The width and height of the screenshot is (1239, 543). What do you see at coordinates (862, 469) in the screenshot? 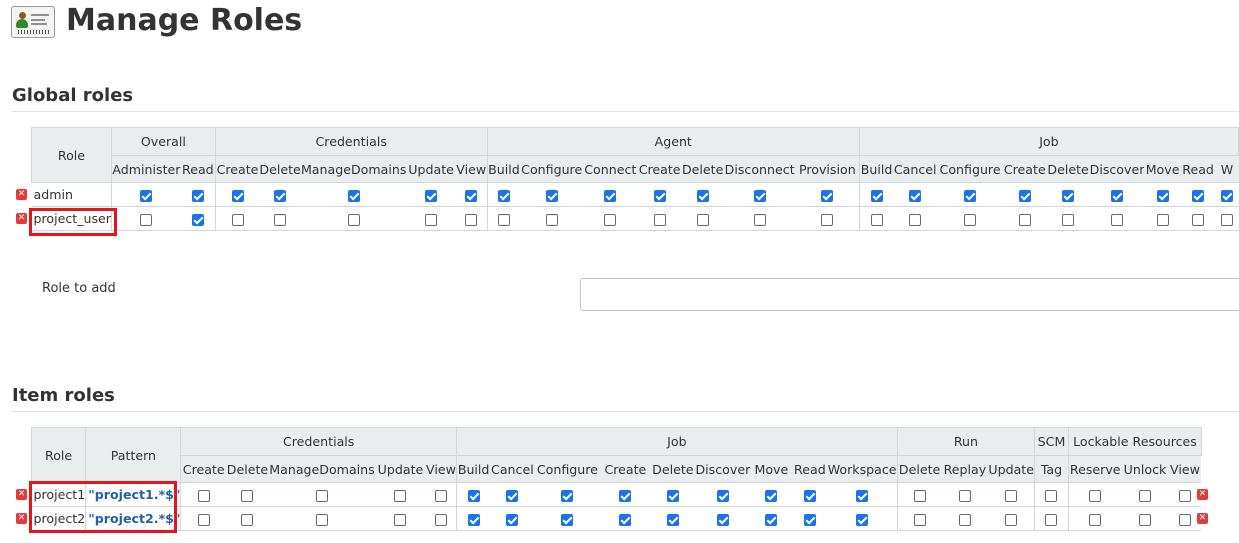
I see `permission-header-job-workspace: Workspace` at bounding box center [862, 469].